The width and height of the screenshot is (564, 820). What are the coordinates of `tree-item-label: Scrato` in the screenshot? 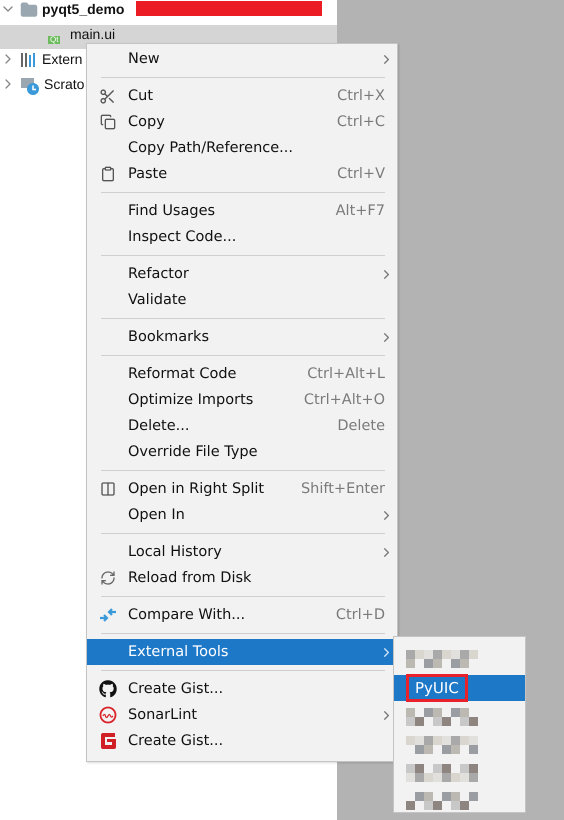 It's located at (64, 84).